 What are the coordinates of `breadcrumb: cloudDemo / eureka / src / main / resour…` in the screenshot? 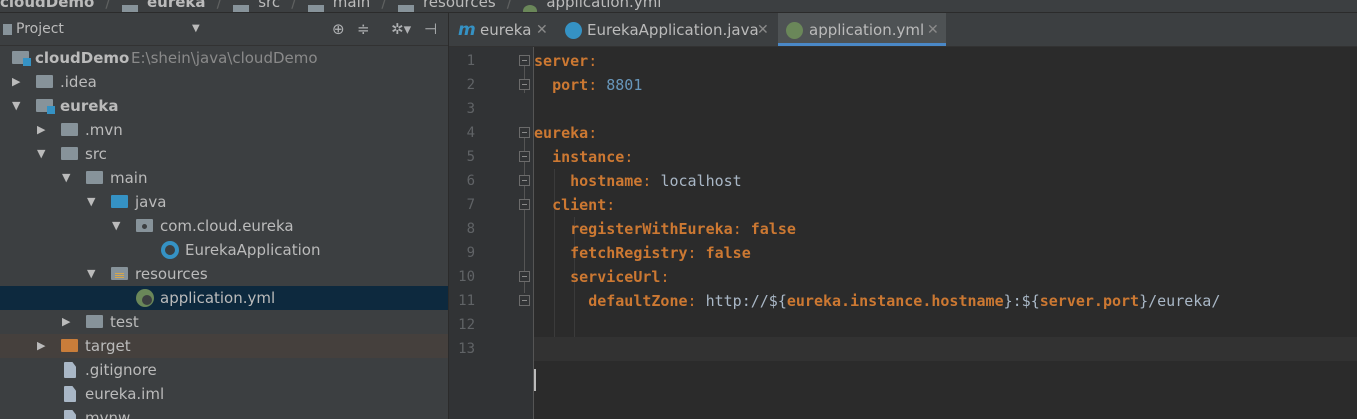 It's located at (678, 6).